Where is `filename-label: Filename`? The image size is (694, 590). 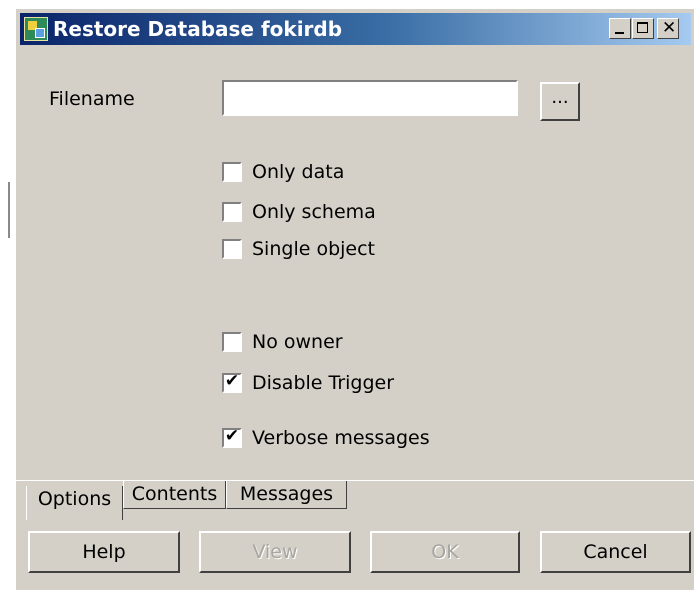 filename-label: Filename is located at coordinates (92, 99).